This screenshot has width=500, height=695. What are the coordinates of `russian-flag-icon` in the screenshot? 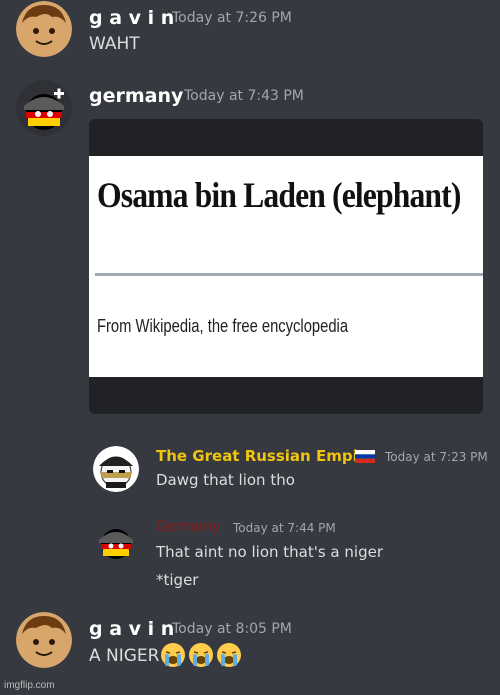 It's located at (365, 456).